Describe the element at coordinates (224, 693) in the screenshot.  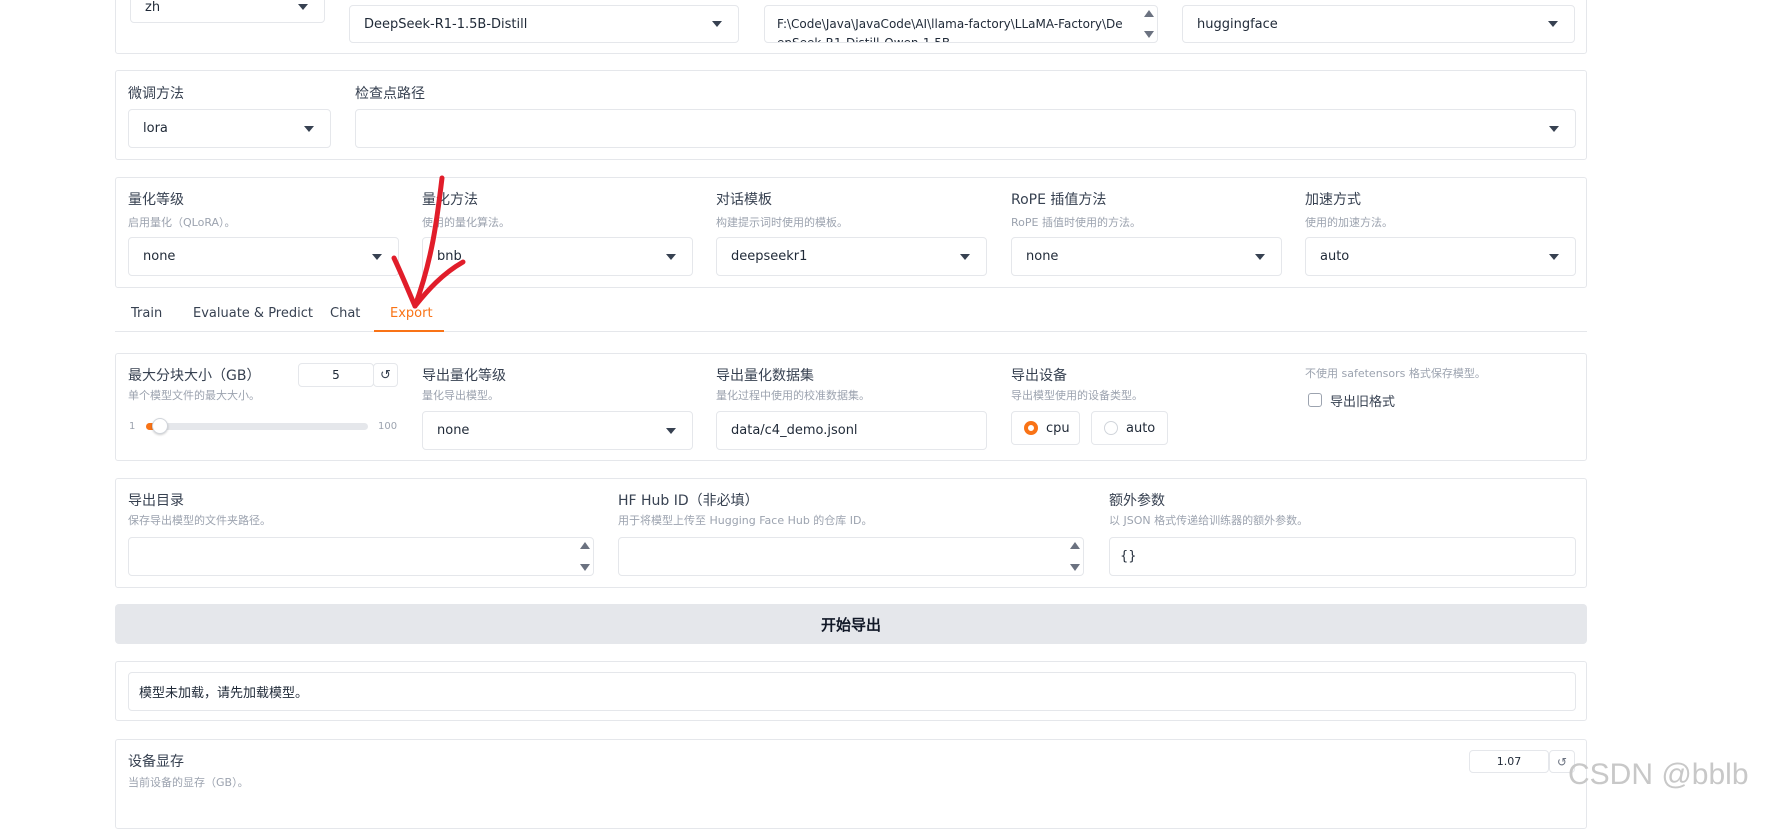
I see `output-text: 模型未加载，请先加载模型。` at that location.